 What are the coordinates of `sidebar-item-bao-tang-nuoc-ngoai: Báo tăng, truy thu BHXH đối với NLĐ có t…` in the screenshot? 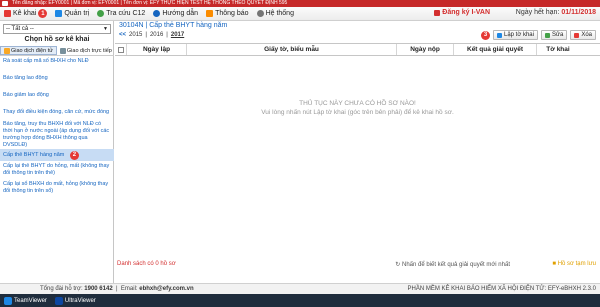 It's located at (57, 135).